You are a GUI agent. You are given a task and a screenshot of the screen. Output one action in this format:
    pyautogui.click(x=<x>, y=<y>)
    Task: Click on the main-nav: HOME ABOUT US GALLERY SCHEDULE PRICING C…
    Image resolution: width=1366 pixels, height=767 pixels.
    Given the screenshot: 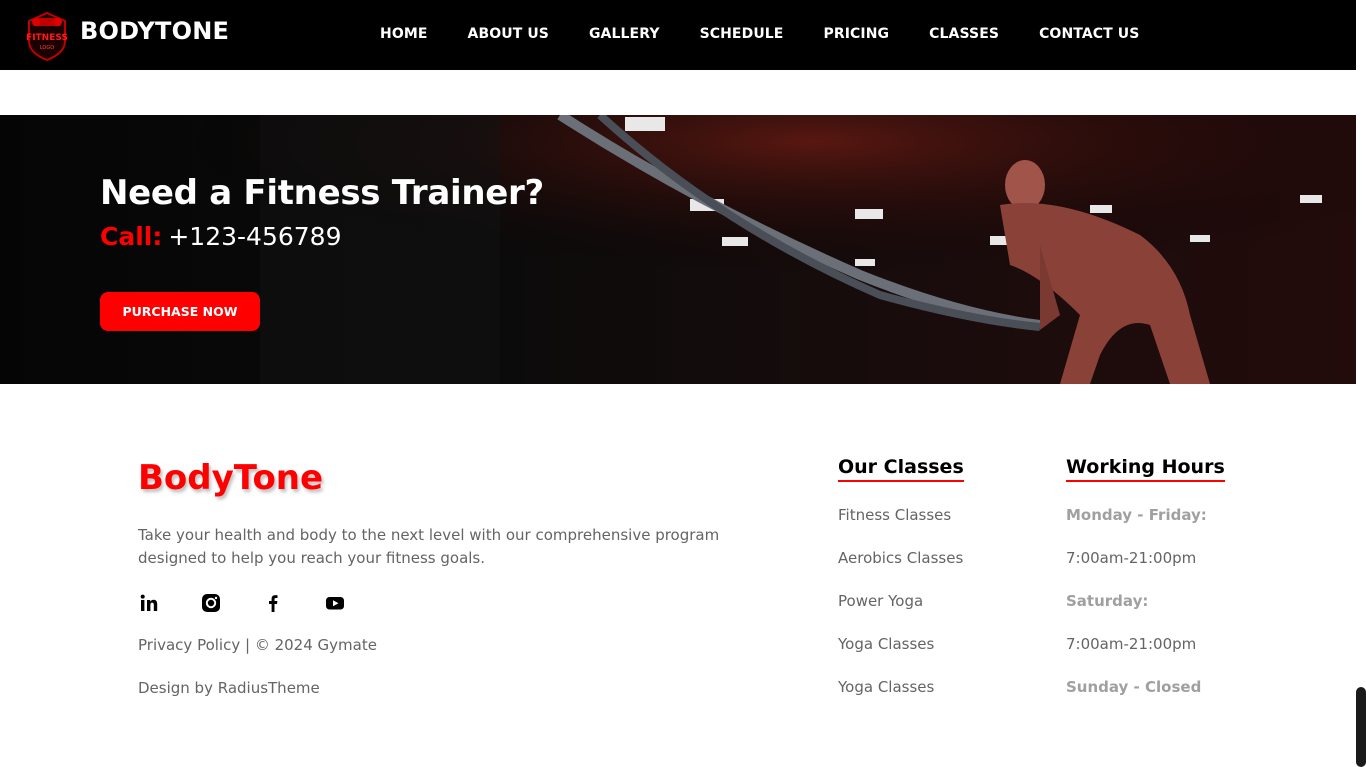 What is the action you would take?
    pyautogui.click(x=779, y=34)
    